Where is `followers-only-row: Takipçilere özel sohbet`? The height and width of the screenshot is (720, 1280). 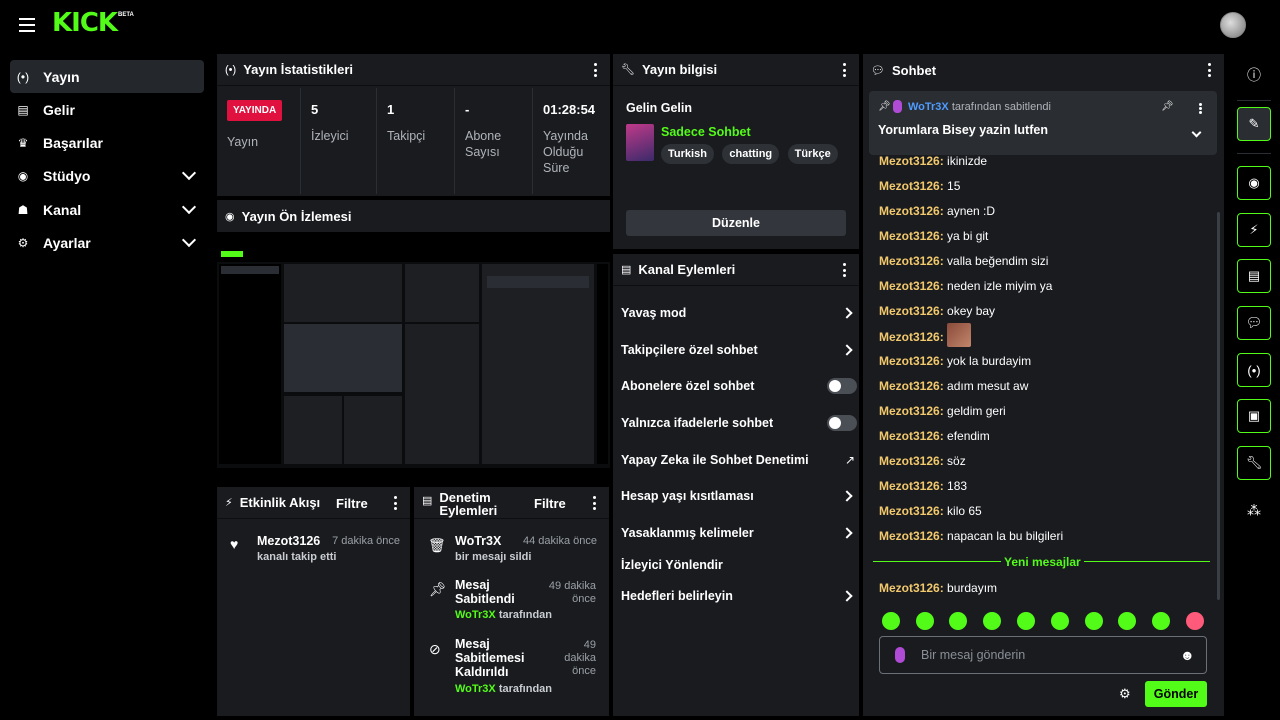 followers-only-row: Takipçilere özel sohbet is located at coordinates (739, 350).